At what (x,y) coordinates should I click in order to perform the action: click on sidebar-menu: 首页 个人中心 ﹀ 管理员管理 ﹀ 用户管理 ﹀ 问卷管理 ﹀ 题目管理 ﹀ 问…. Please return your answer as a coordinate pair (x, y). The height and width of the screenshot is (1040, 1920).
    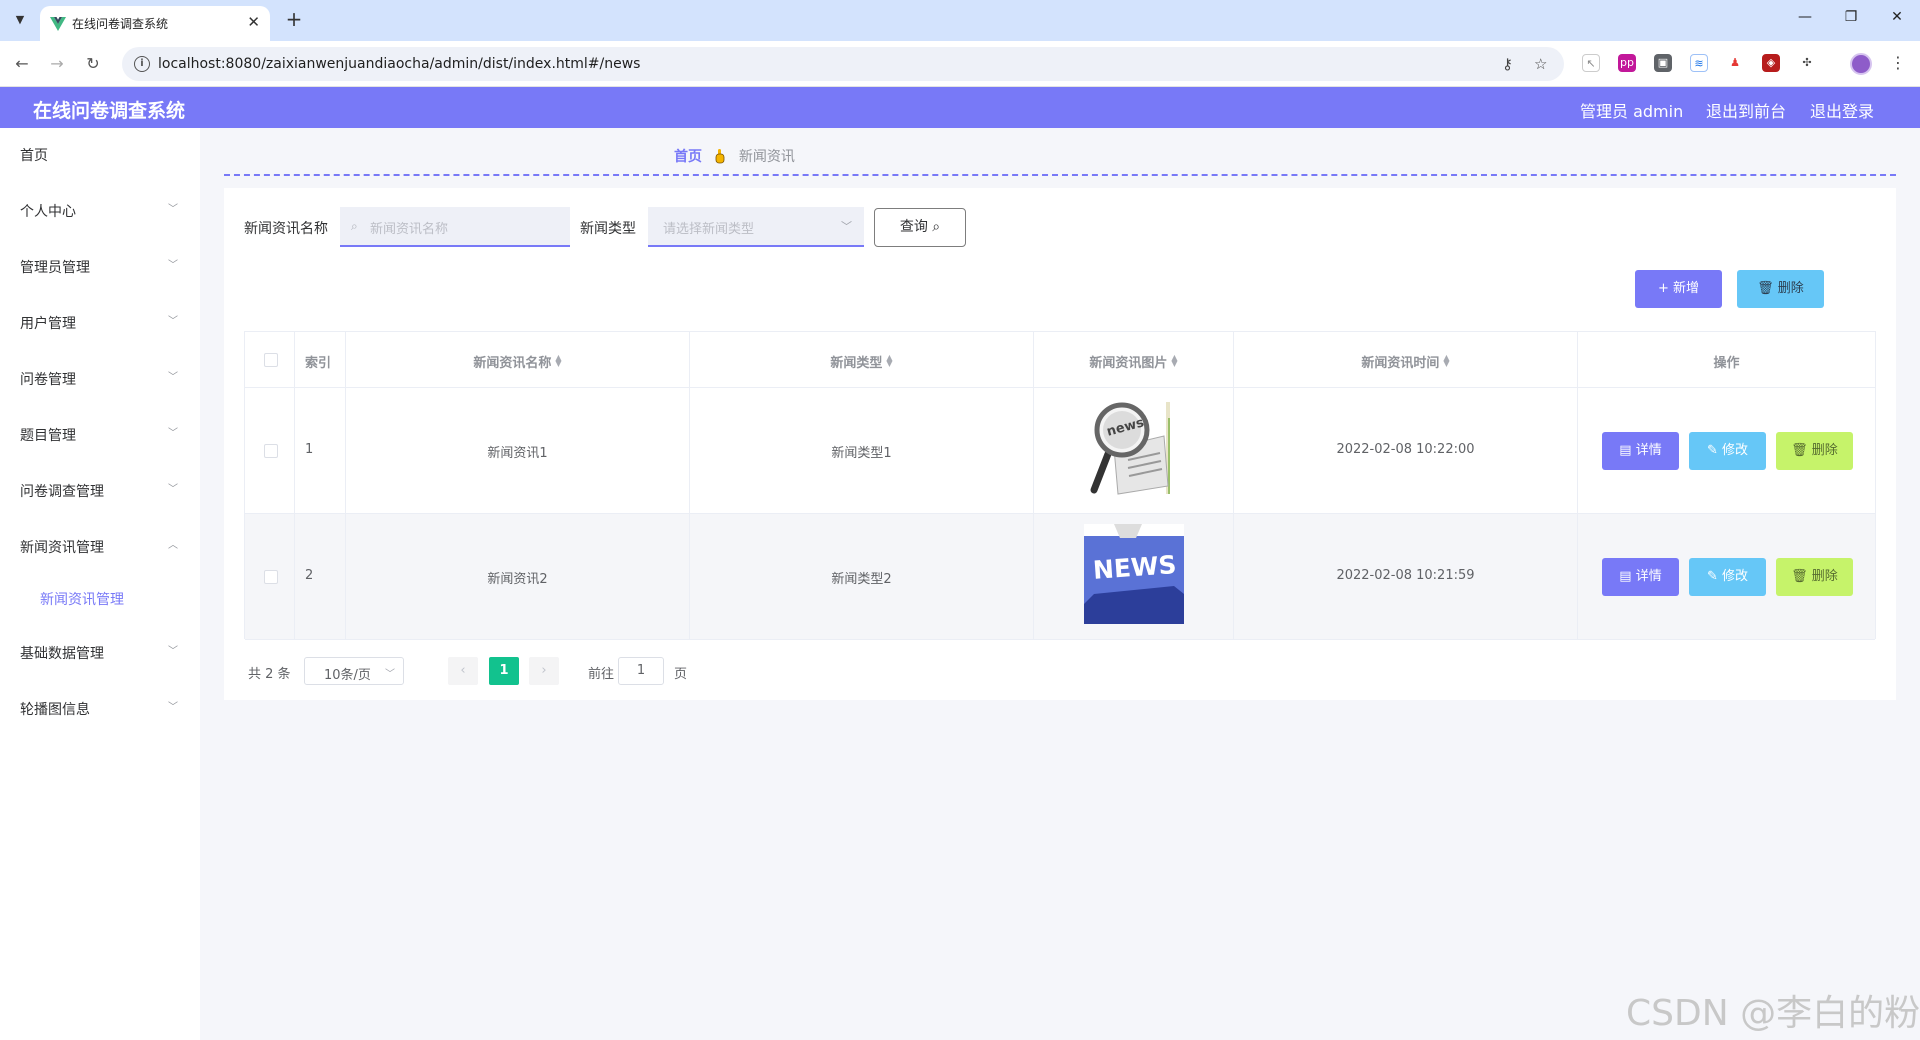
    Looking at the image, I should click on (100, 584).